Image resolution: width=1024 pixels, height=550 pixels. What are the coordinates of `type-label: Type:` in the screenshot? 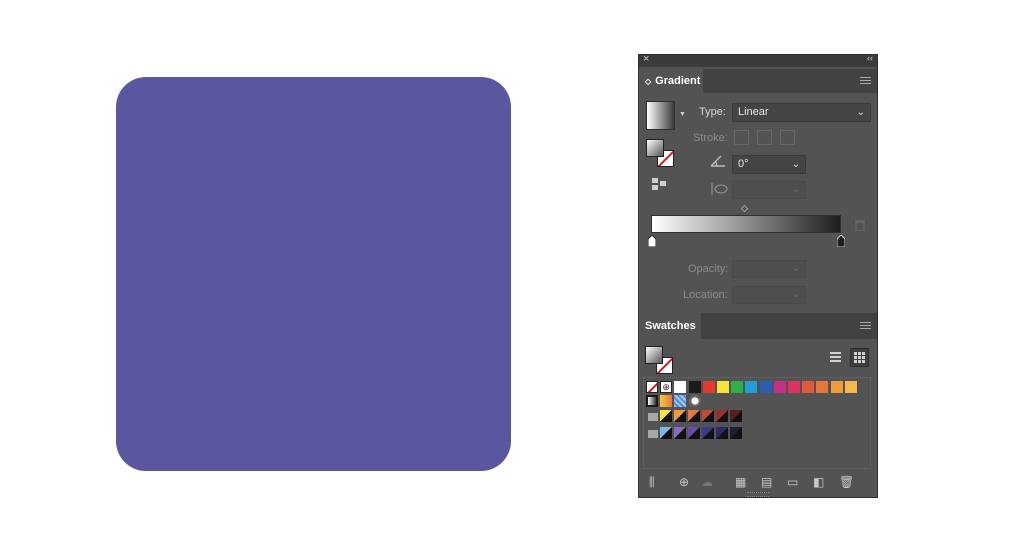 It's located at (712, 112).